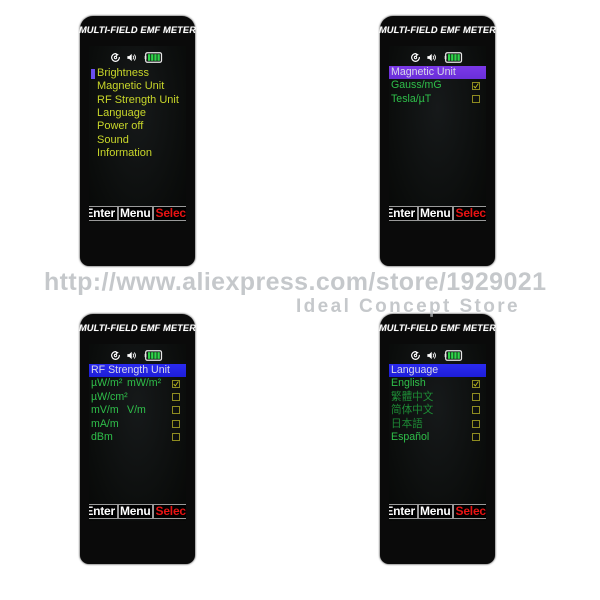 Image resolution: width=600 pixels, height=600 pixels. I want to click on option-row: µW/m² mW/m², so click(137, 383).